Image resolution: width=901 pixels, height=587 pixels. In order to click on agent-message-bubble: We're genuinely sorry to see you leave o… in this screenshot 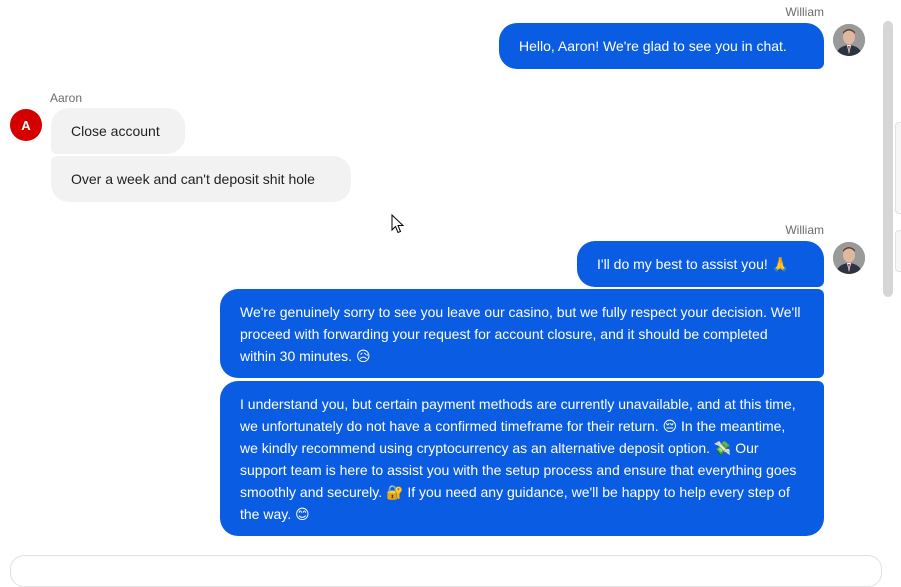, I will do `click(522, 333)`.